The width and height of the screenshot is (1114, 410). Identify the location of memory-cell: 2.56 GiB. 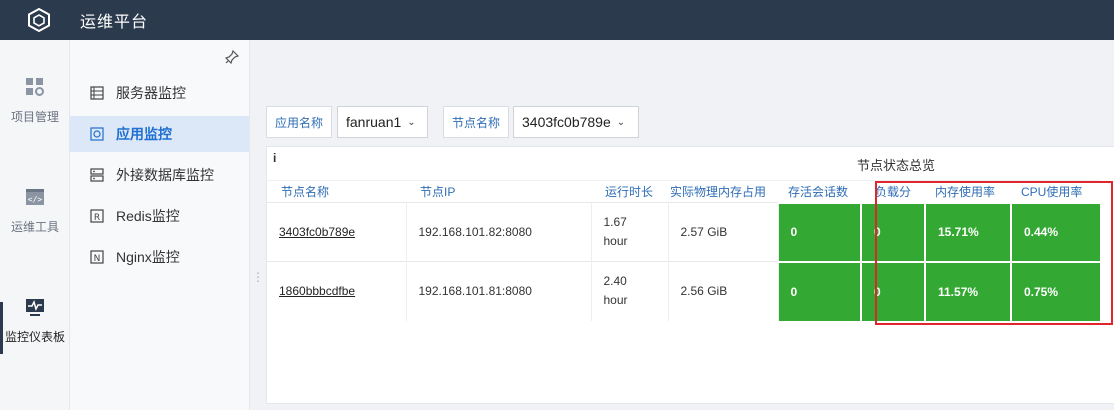
(723, 291).